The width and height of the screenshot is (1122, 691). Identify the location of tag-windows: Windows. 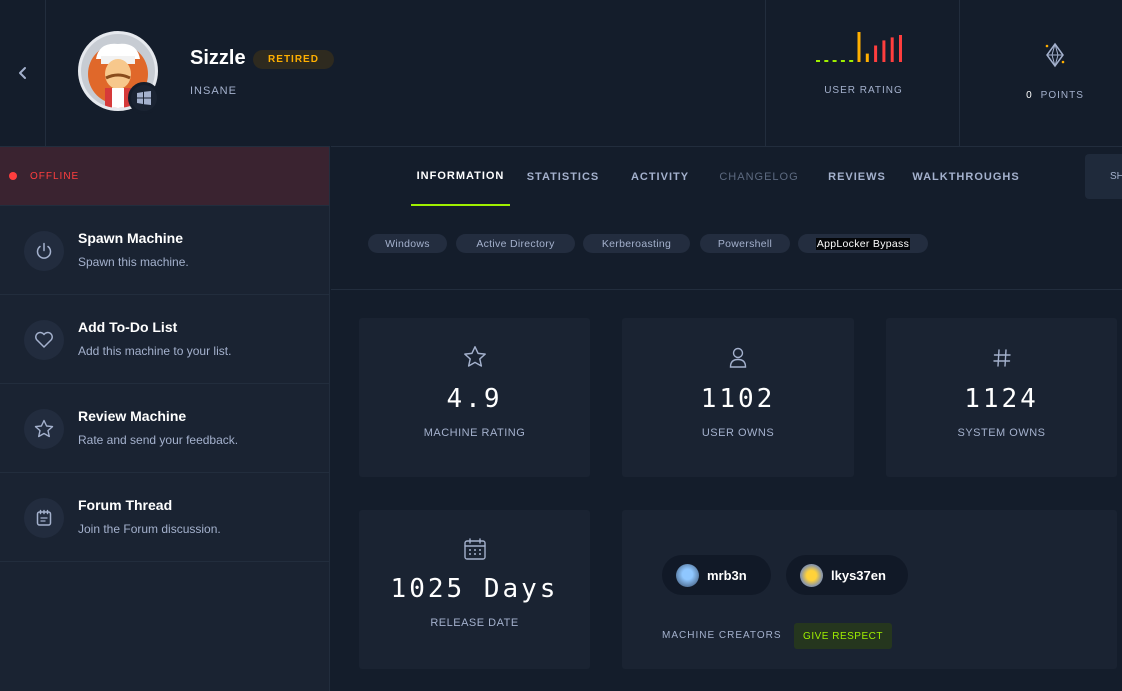
(407, 243).